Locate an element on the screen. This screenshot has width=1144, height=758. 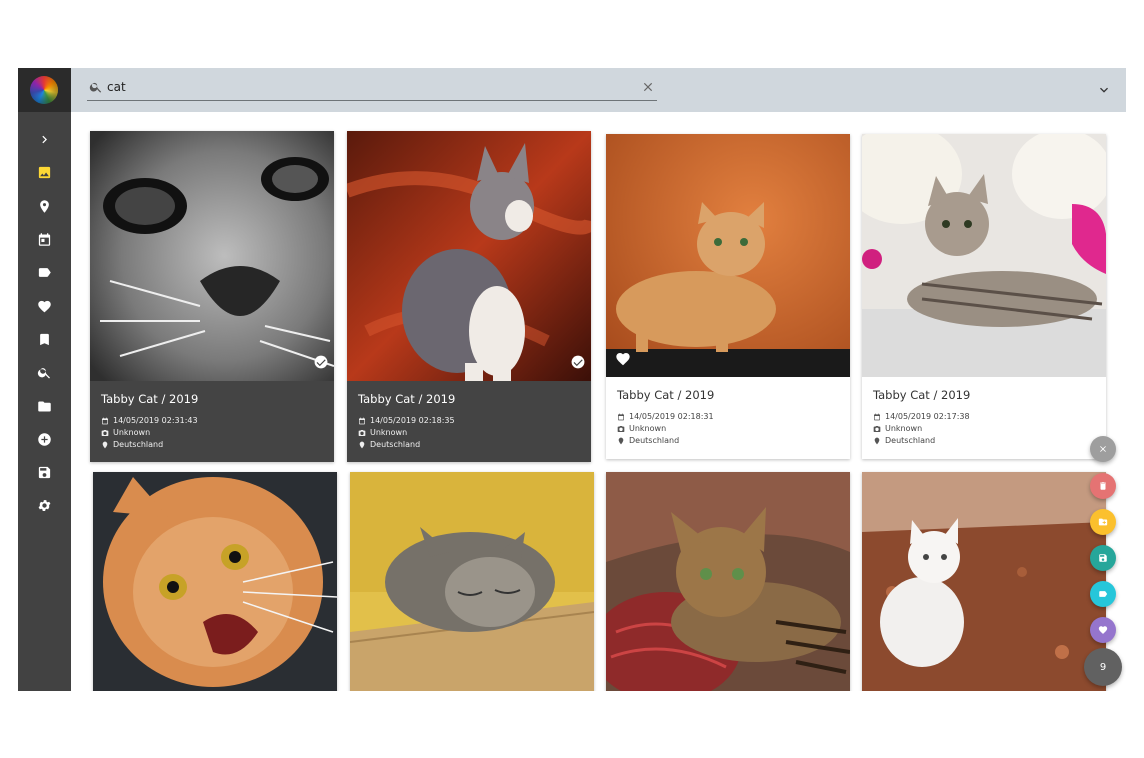
favorite-button is located at coordinates (1103, 630).